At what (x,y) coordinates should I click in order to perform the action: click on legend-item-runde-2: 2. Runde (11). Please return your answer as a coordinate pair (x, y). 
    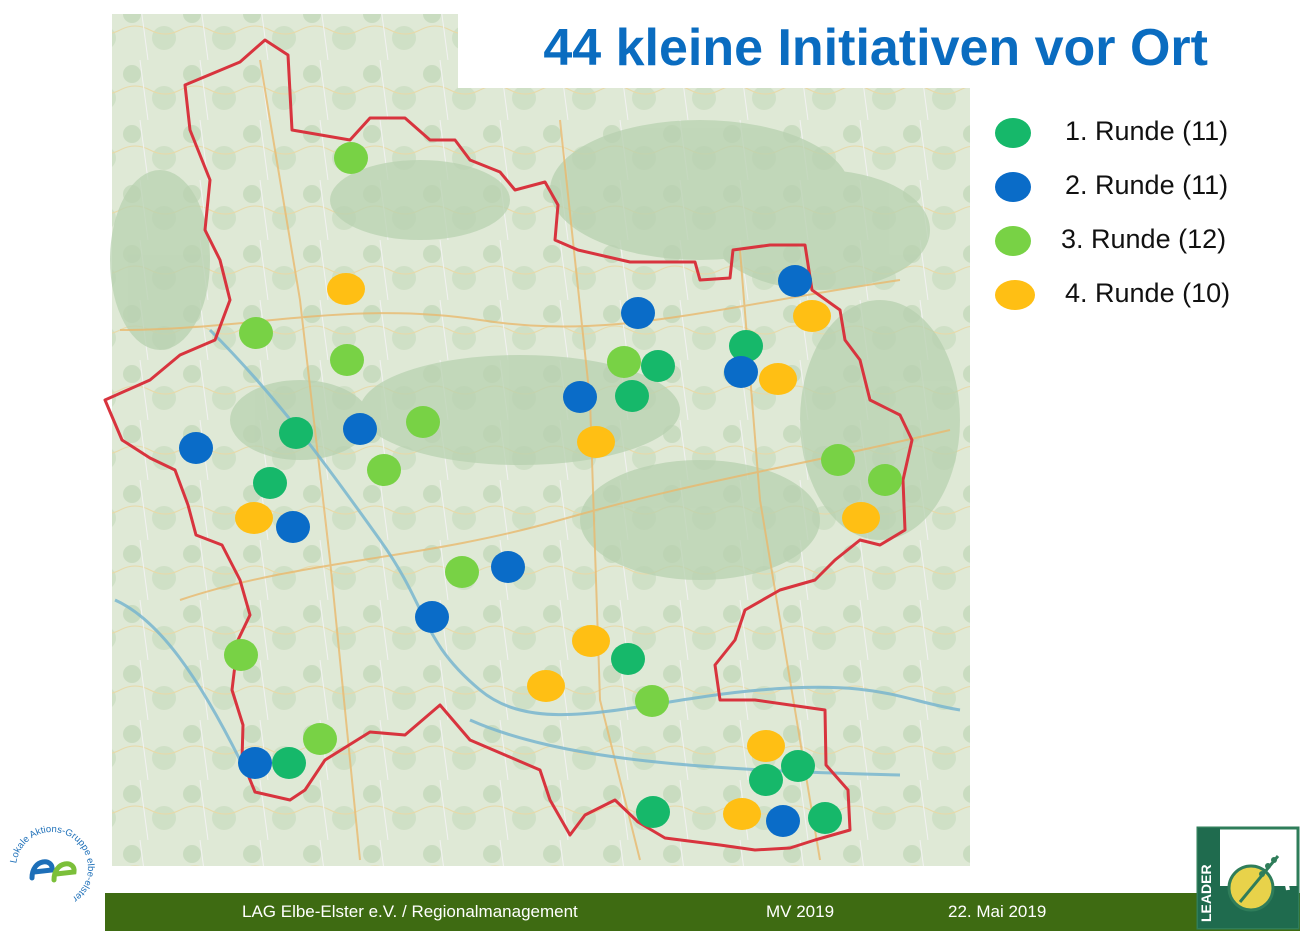
    Looking at the image, I should click on (1145, 186).